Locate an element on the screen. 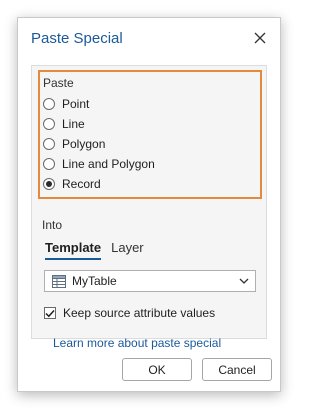  radio-line-and-polygon: Line and Polygon is located at coordinates (99, 164).